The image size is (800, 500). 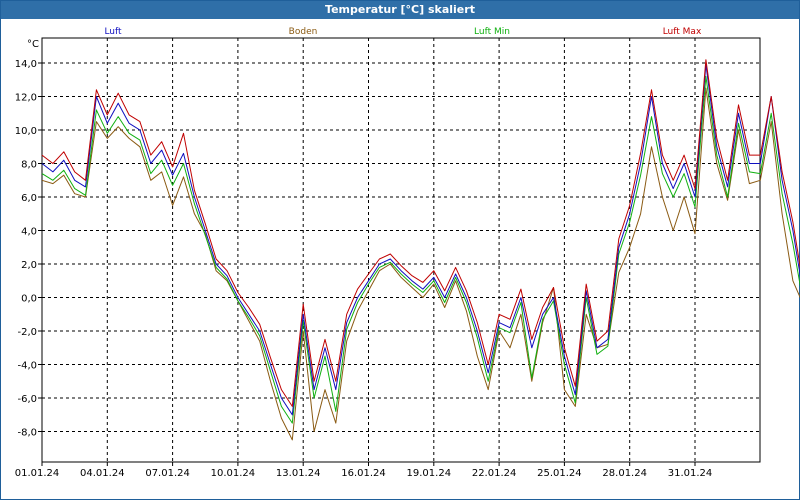 What do you see at coordinates (37, 473) in the screenshot?
I see `x-tick-label: 01.01.24` at bounding box center [37, 473].